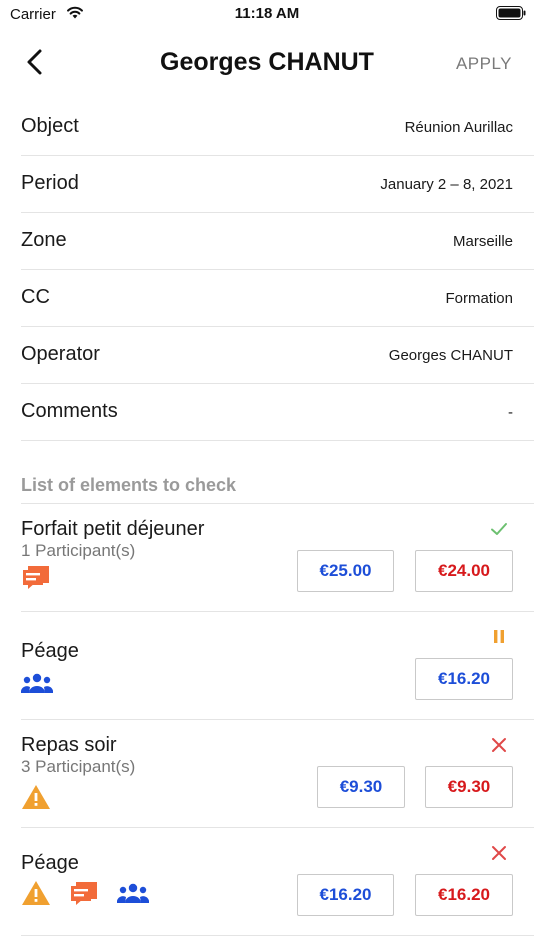 The image size is (534, 950). Describe the element at coordinates (499, 636) in the screenshot. I see `pause-icon` at that location.